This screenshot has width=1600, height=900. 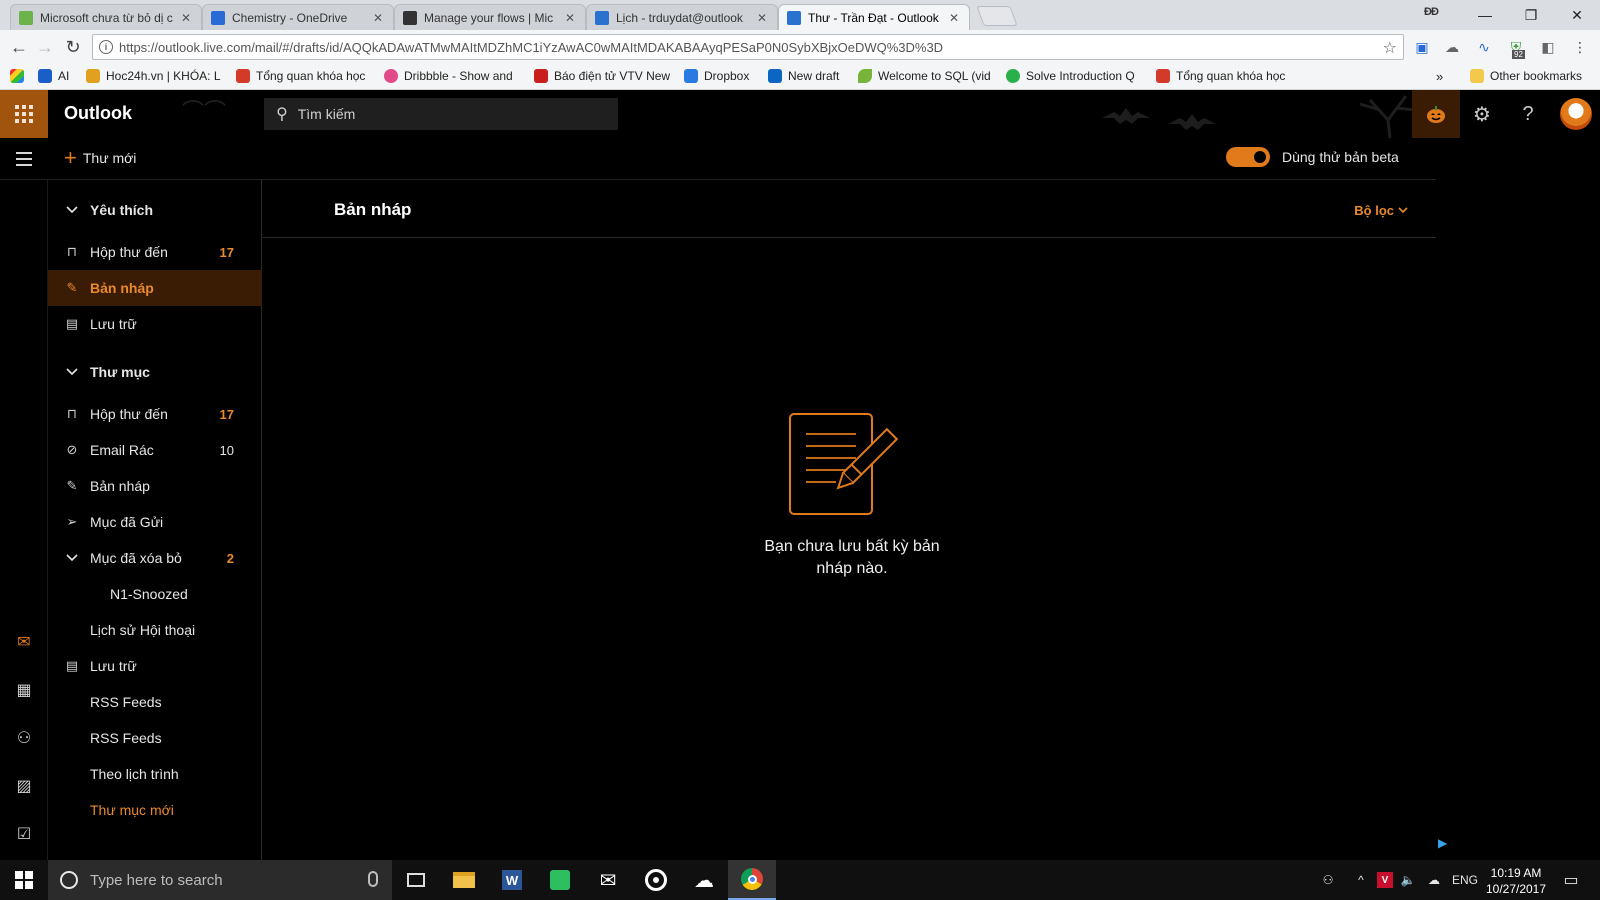 What do you see at coordinates (155, 414) in the screenshot?
I see `folder-inbox: ⊓ Hộp thư đến 17` at bounding box center [155, 414].